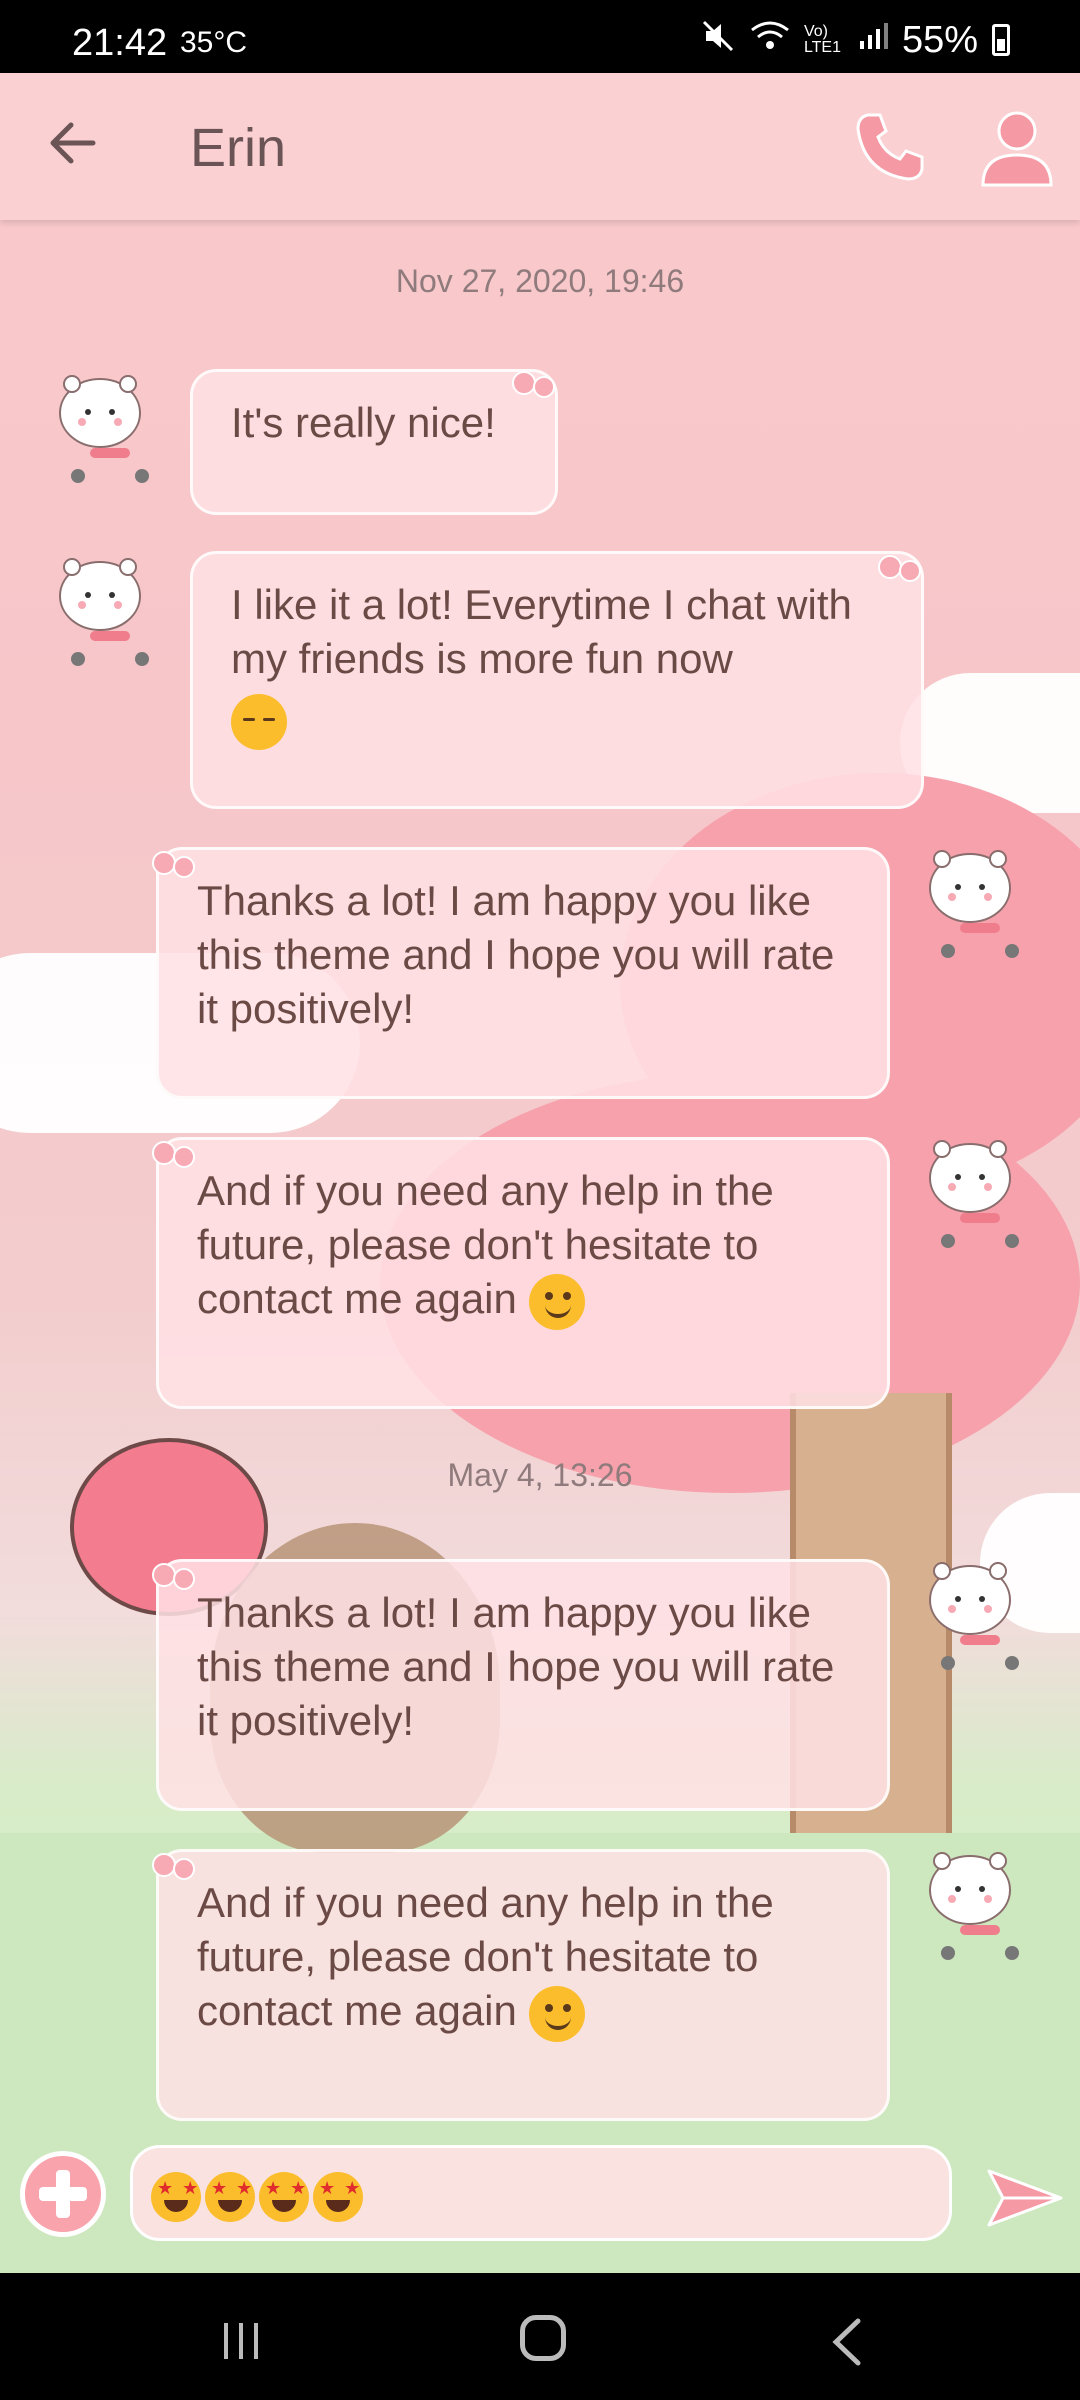 The width and height of the screenshot is (1080, 2400). I want to click on battery-percent: 55%, so click(939, 39).